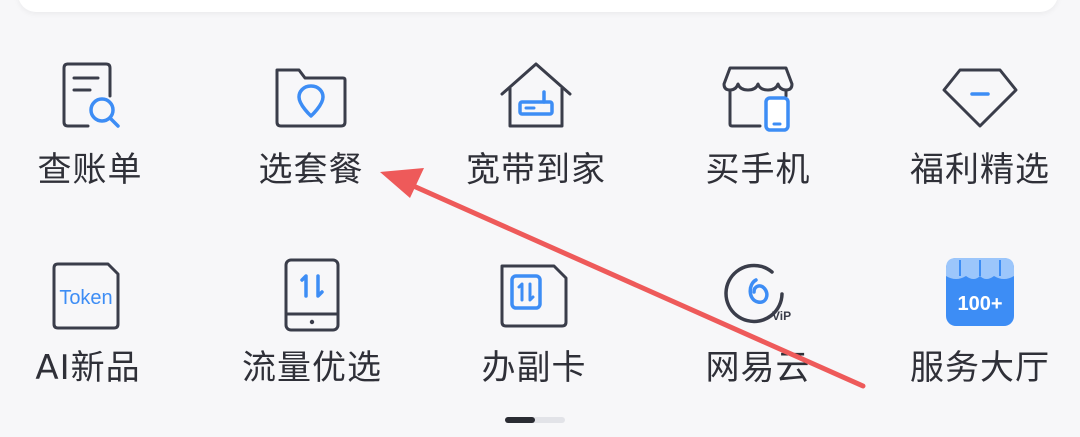 This screenshot has height=437, width=1080. I want to click on grid-item-data: 流量优选, so click(312, 322).